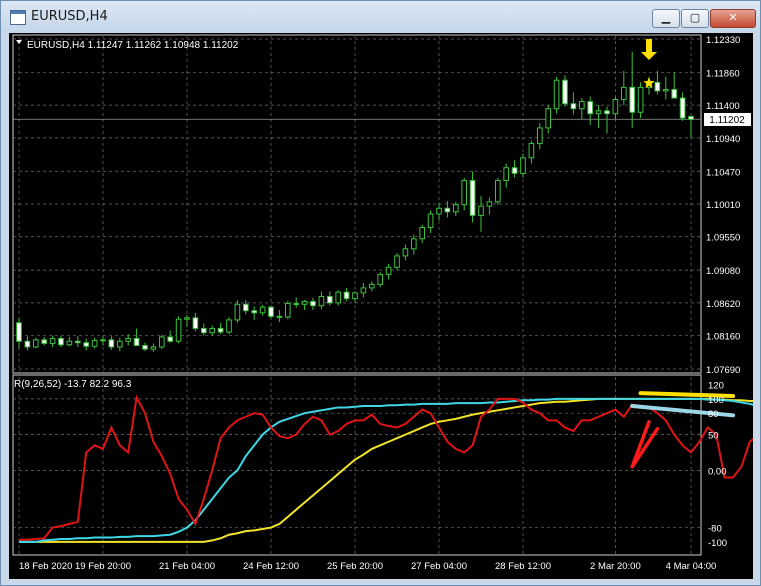 The image size is (761, 586). I want to click on price-axis-tick: 1.09080, so click(723, 271).